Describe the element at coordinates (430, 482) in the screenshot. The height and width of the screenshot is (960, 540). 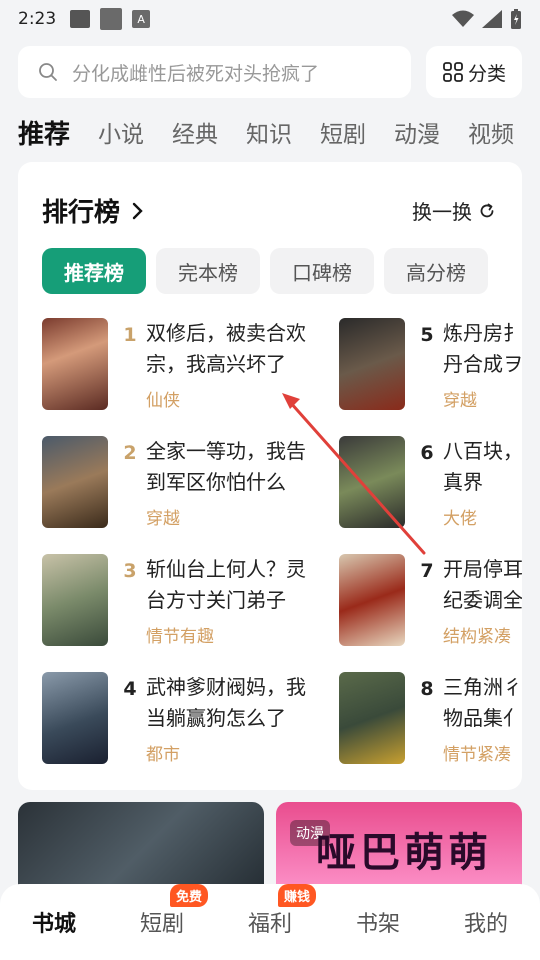
I see `book-item: 6 八百块， 真界 大佬` at that location.